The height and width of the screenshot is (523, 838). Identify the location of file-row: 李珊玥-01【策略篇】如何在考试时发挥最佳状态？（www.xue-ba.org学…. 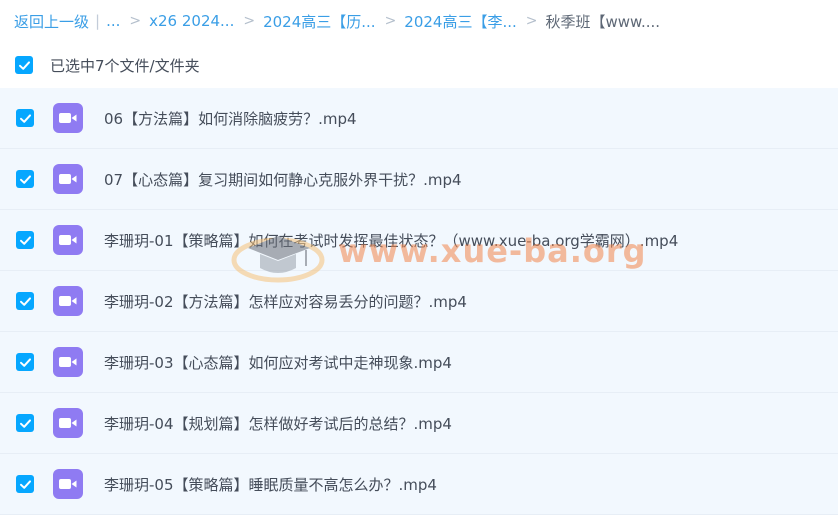
(419, 240).